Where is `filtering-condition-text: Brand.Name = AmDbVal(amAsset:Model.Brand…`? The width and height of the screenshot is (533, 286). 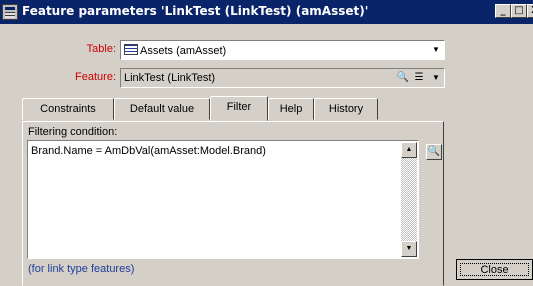 filtering-condition-text: Brand.Name = AmDbVal(amAsset:Model.Brand… is located at coordinates (148, 151).